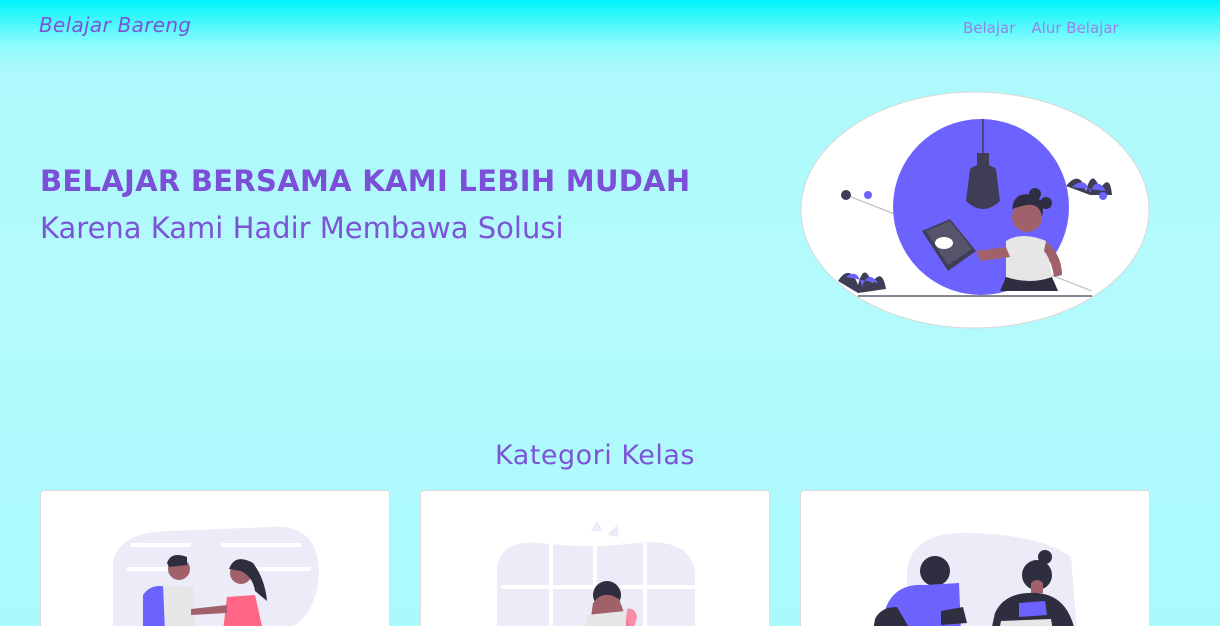 The width and height of the screenshot is (1220, 626). What do you see at coordinates (595, 455) in the screenshot?
I see `category-heading: Kategori Kelas` at bounding box center [595, 455].